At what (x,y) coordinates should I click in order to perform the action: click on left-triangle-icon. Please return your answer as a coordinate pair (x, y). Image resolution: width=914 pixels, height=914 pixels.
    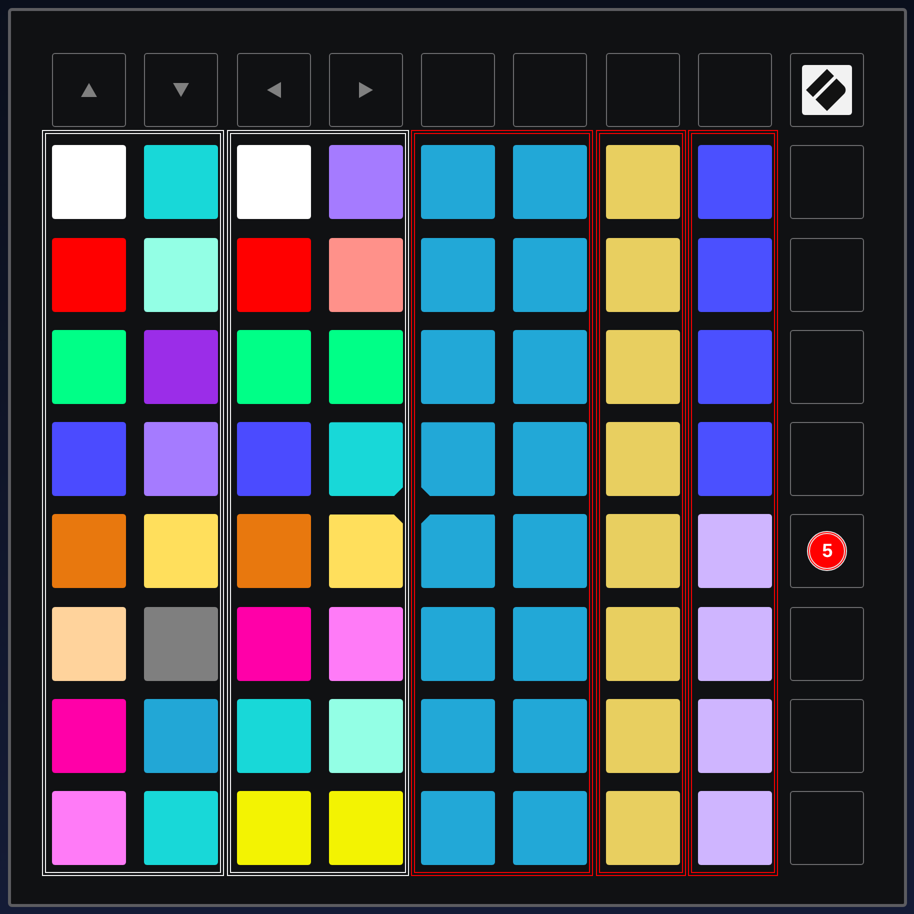
    Looking at the image, I should click on (273, 90).